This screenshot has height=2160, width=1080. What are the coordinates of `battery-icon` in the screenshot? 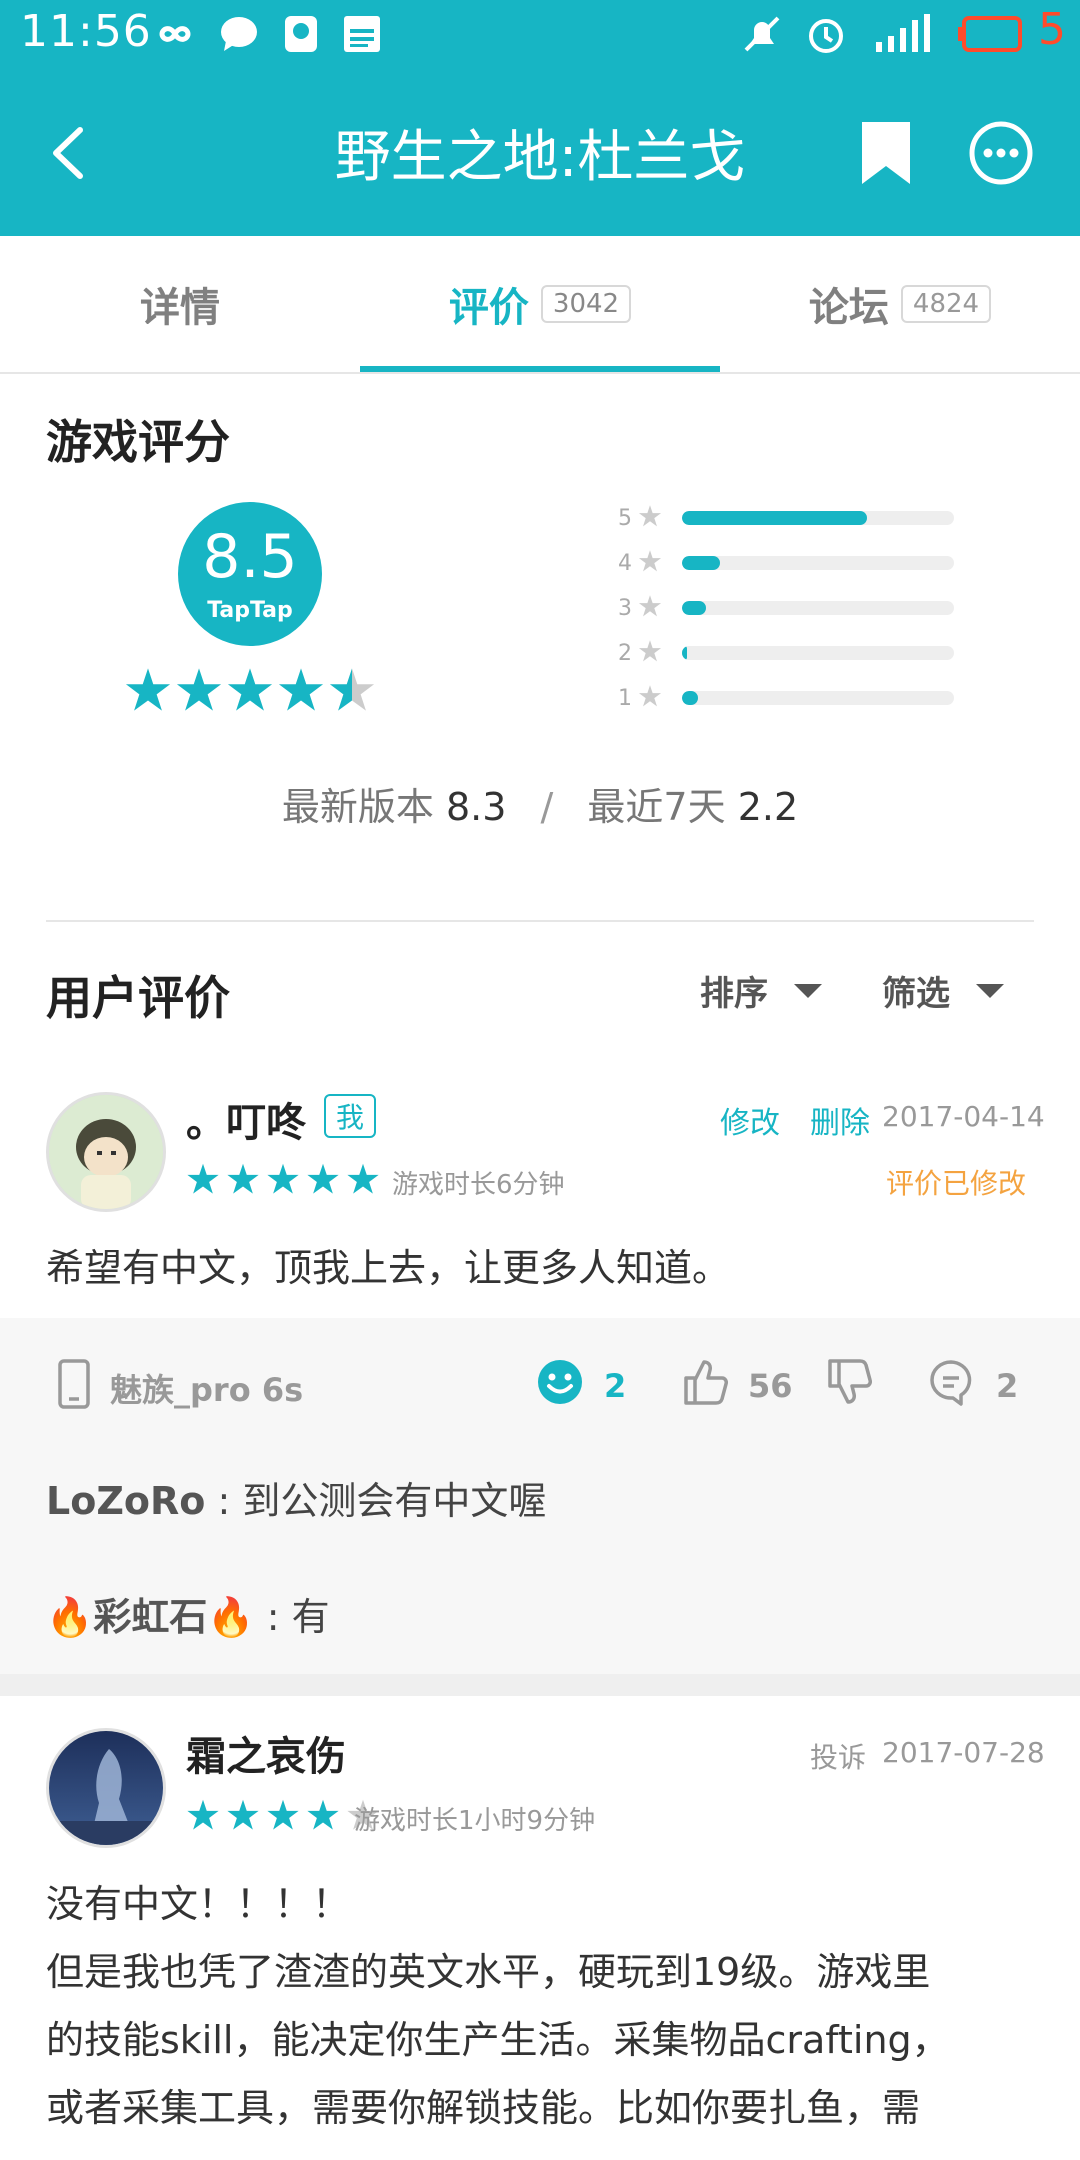 It's located at (991, 34).